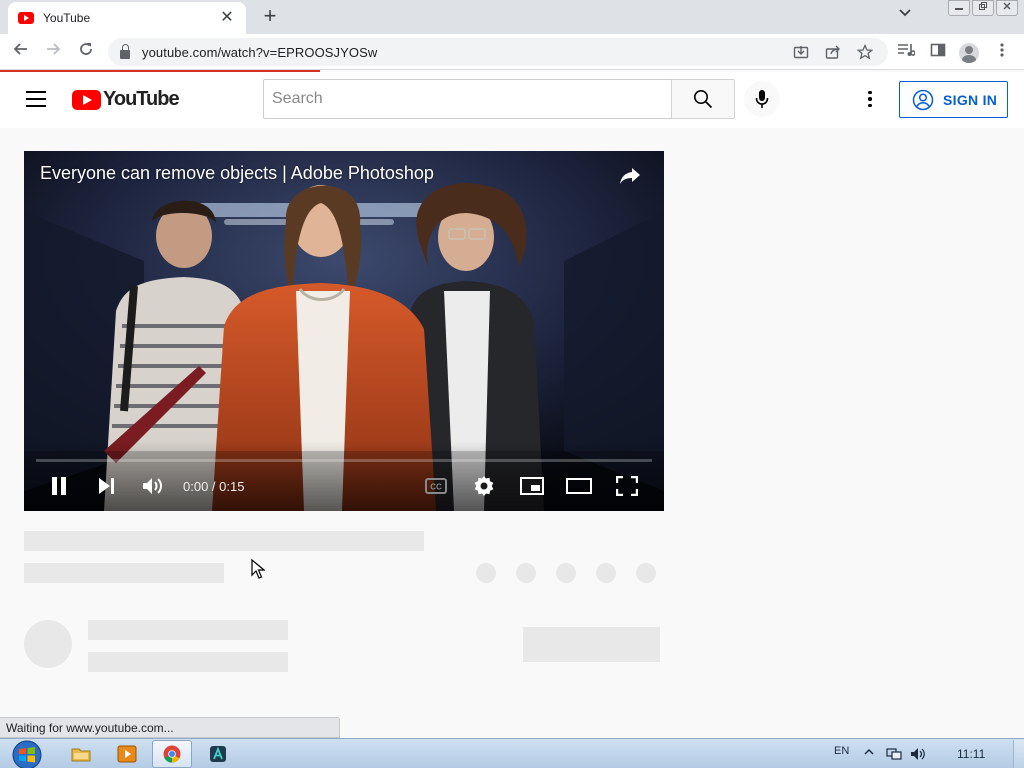 The width and height of the screenshot is (1024, 768). What do you see at coordinates (498, 52) in the screenshot?
I see `address-bar: youtube.com/watch?v=EPROOSJYOSw` at bounding box center [498, 52].